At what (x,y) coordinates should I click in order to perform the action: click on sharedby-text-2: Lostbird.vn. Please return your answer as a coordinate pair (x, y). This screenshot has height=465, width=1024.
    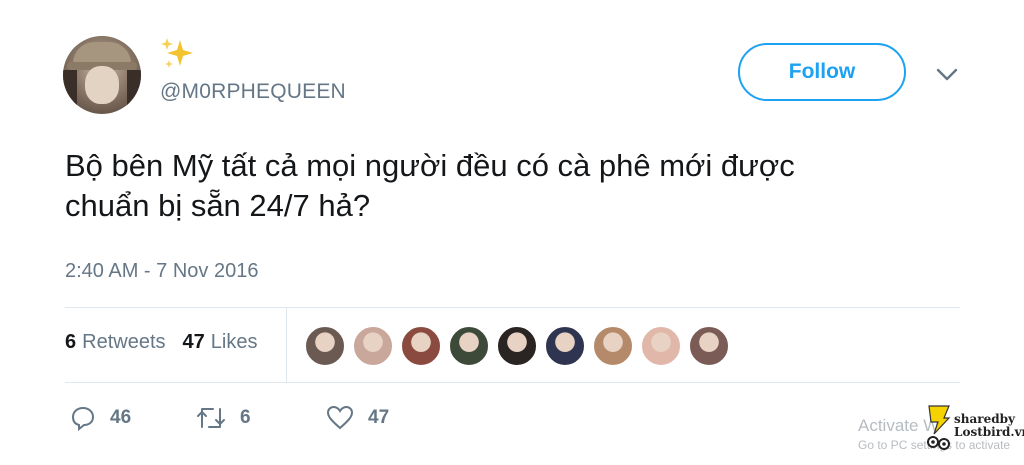
    Looking at the image, I should click on (989, 432).